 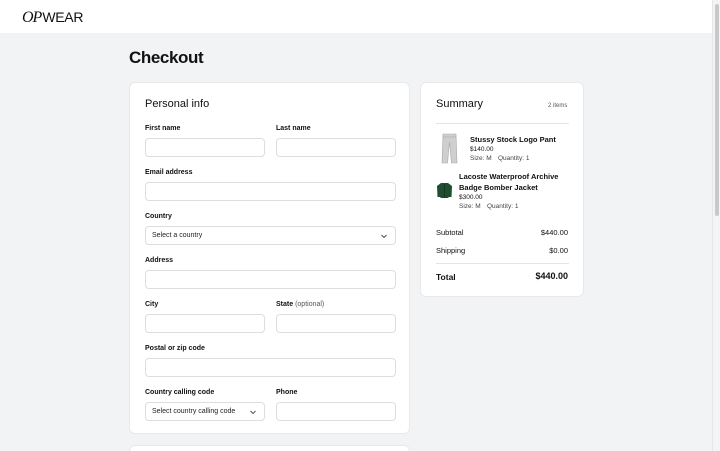 I want to click on phone-field, so click(x=336, y=411).